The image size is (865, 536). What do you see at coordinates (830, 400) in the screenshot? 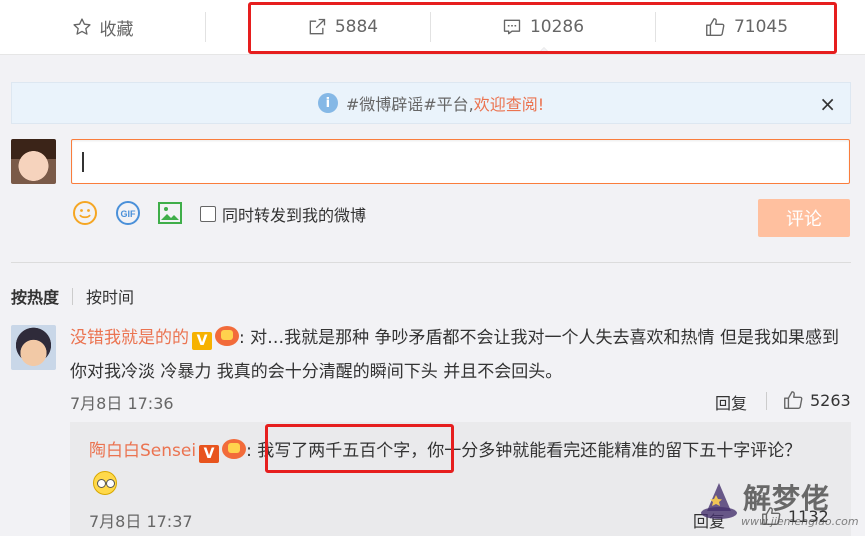
I see `comment-like-count: 5263` at bounding box center [830, 400].